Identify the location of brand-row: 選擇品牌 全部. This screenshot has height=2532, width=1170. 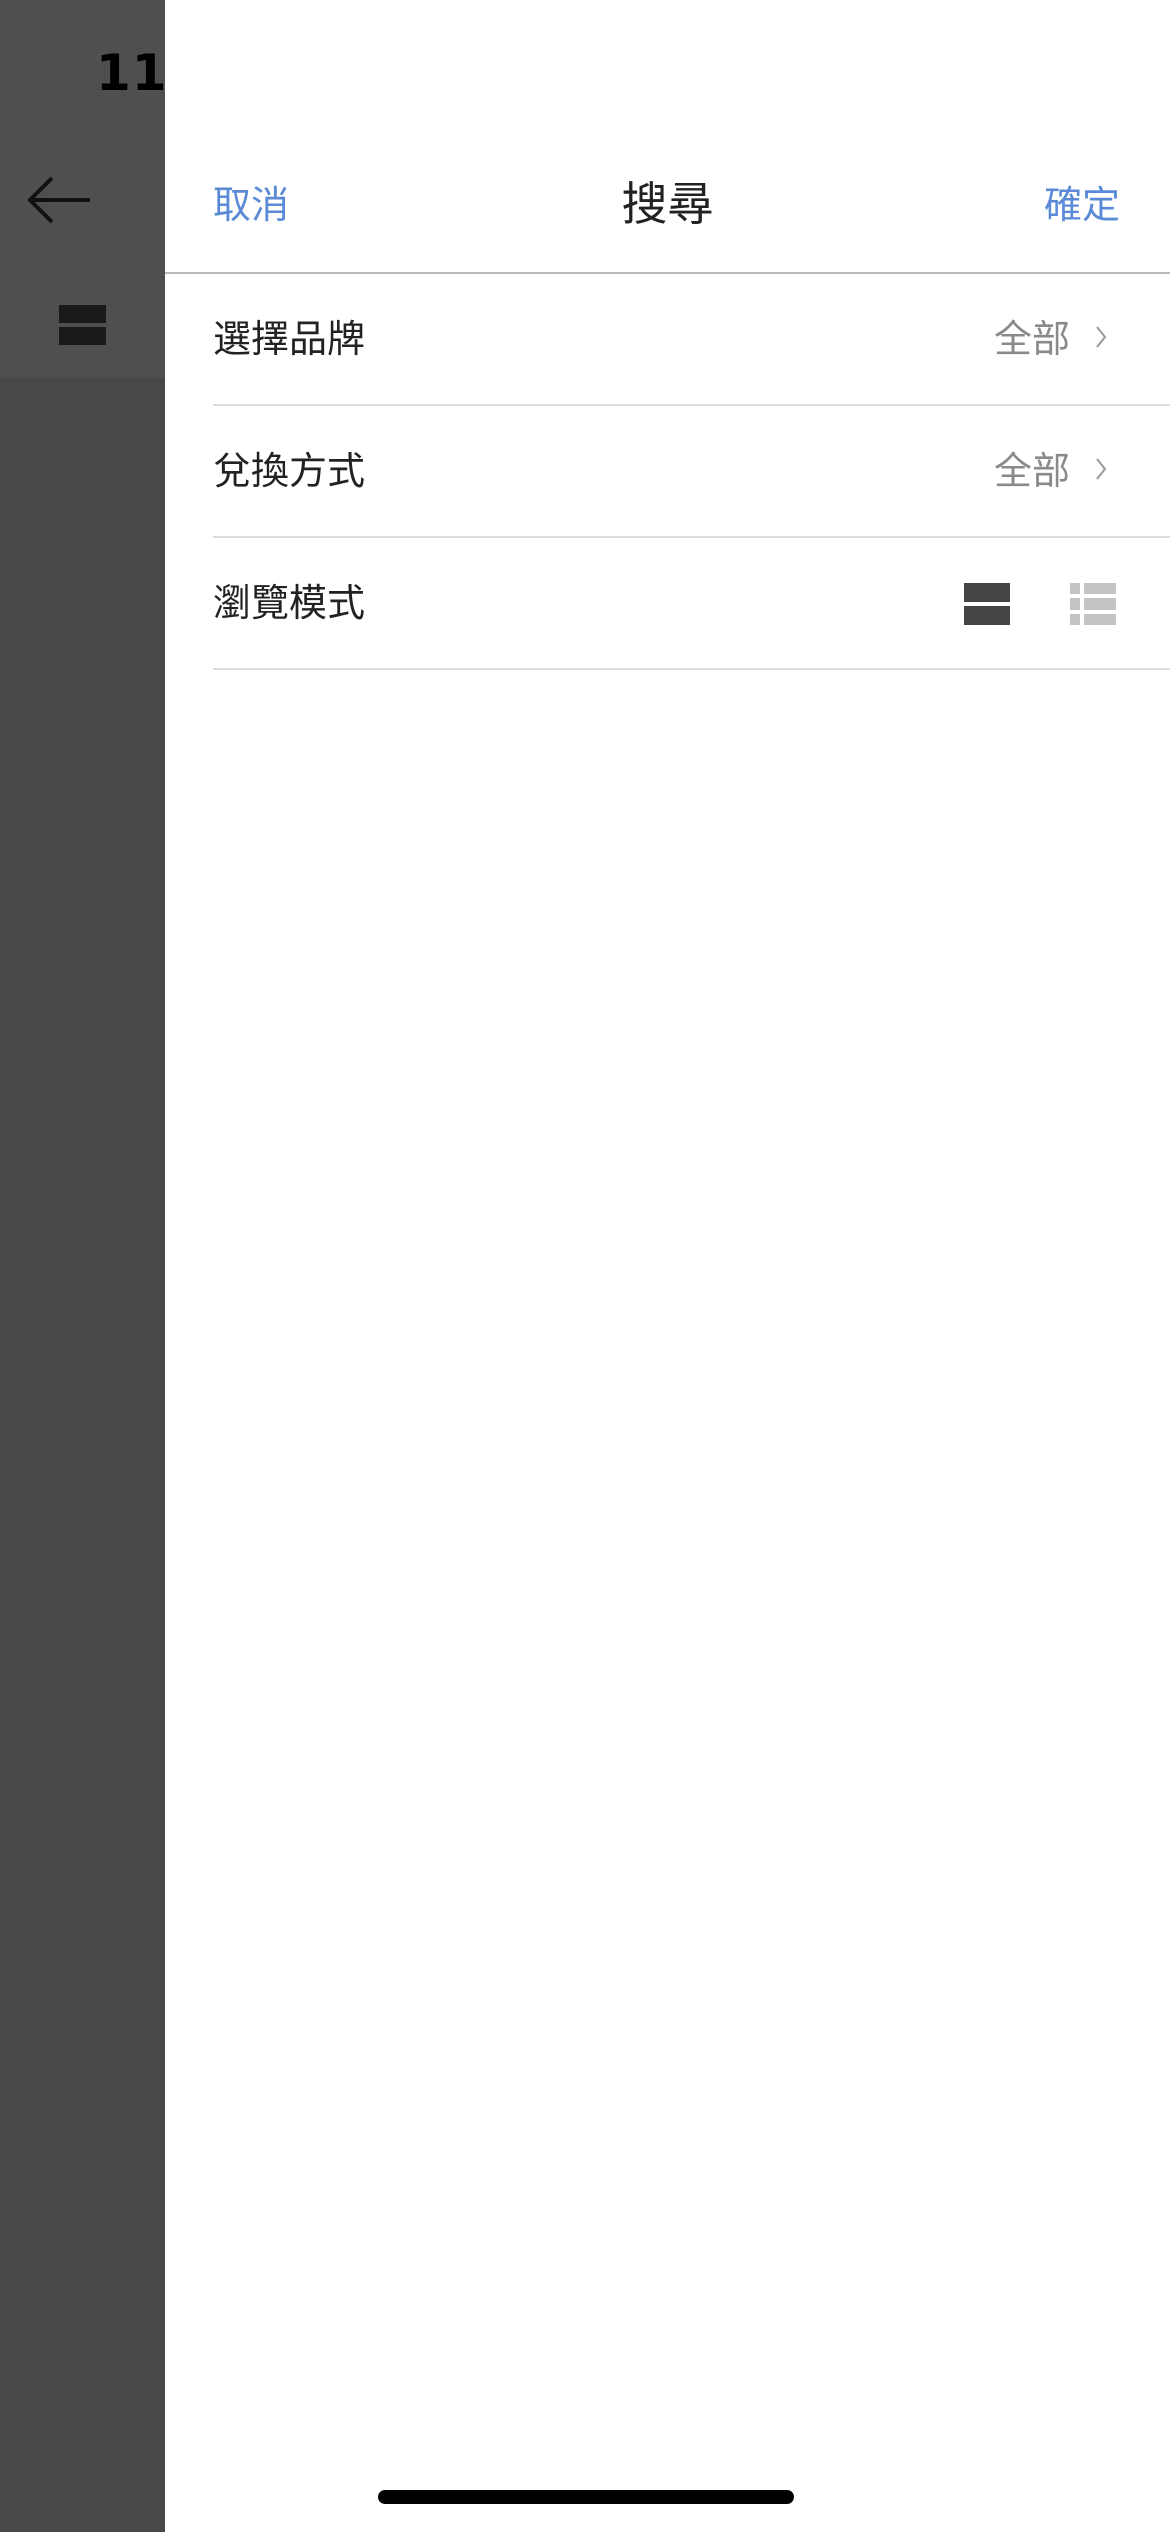
(691, 340).